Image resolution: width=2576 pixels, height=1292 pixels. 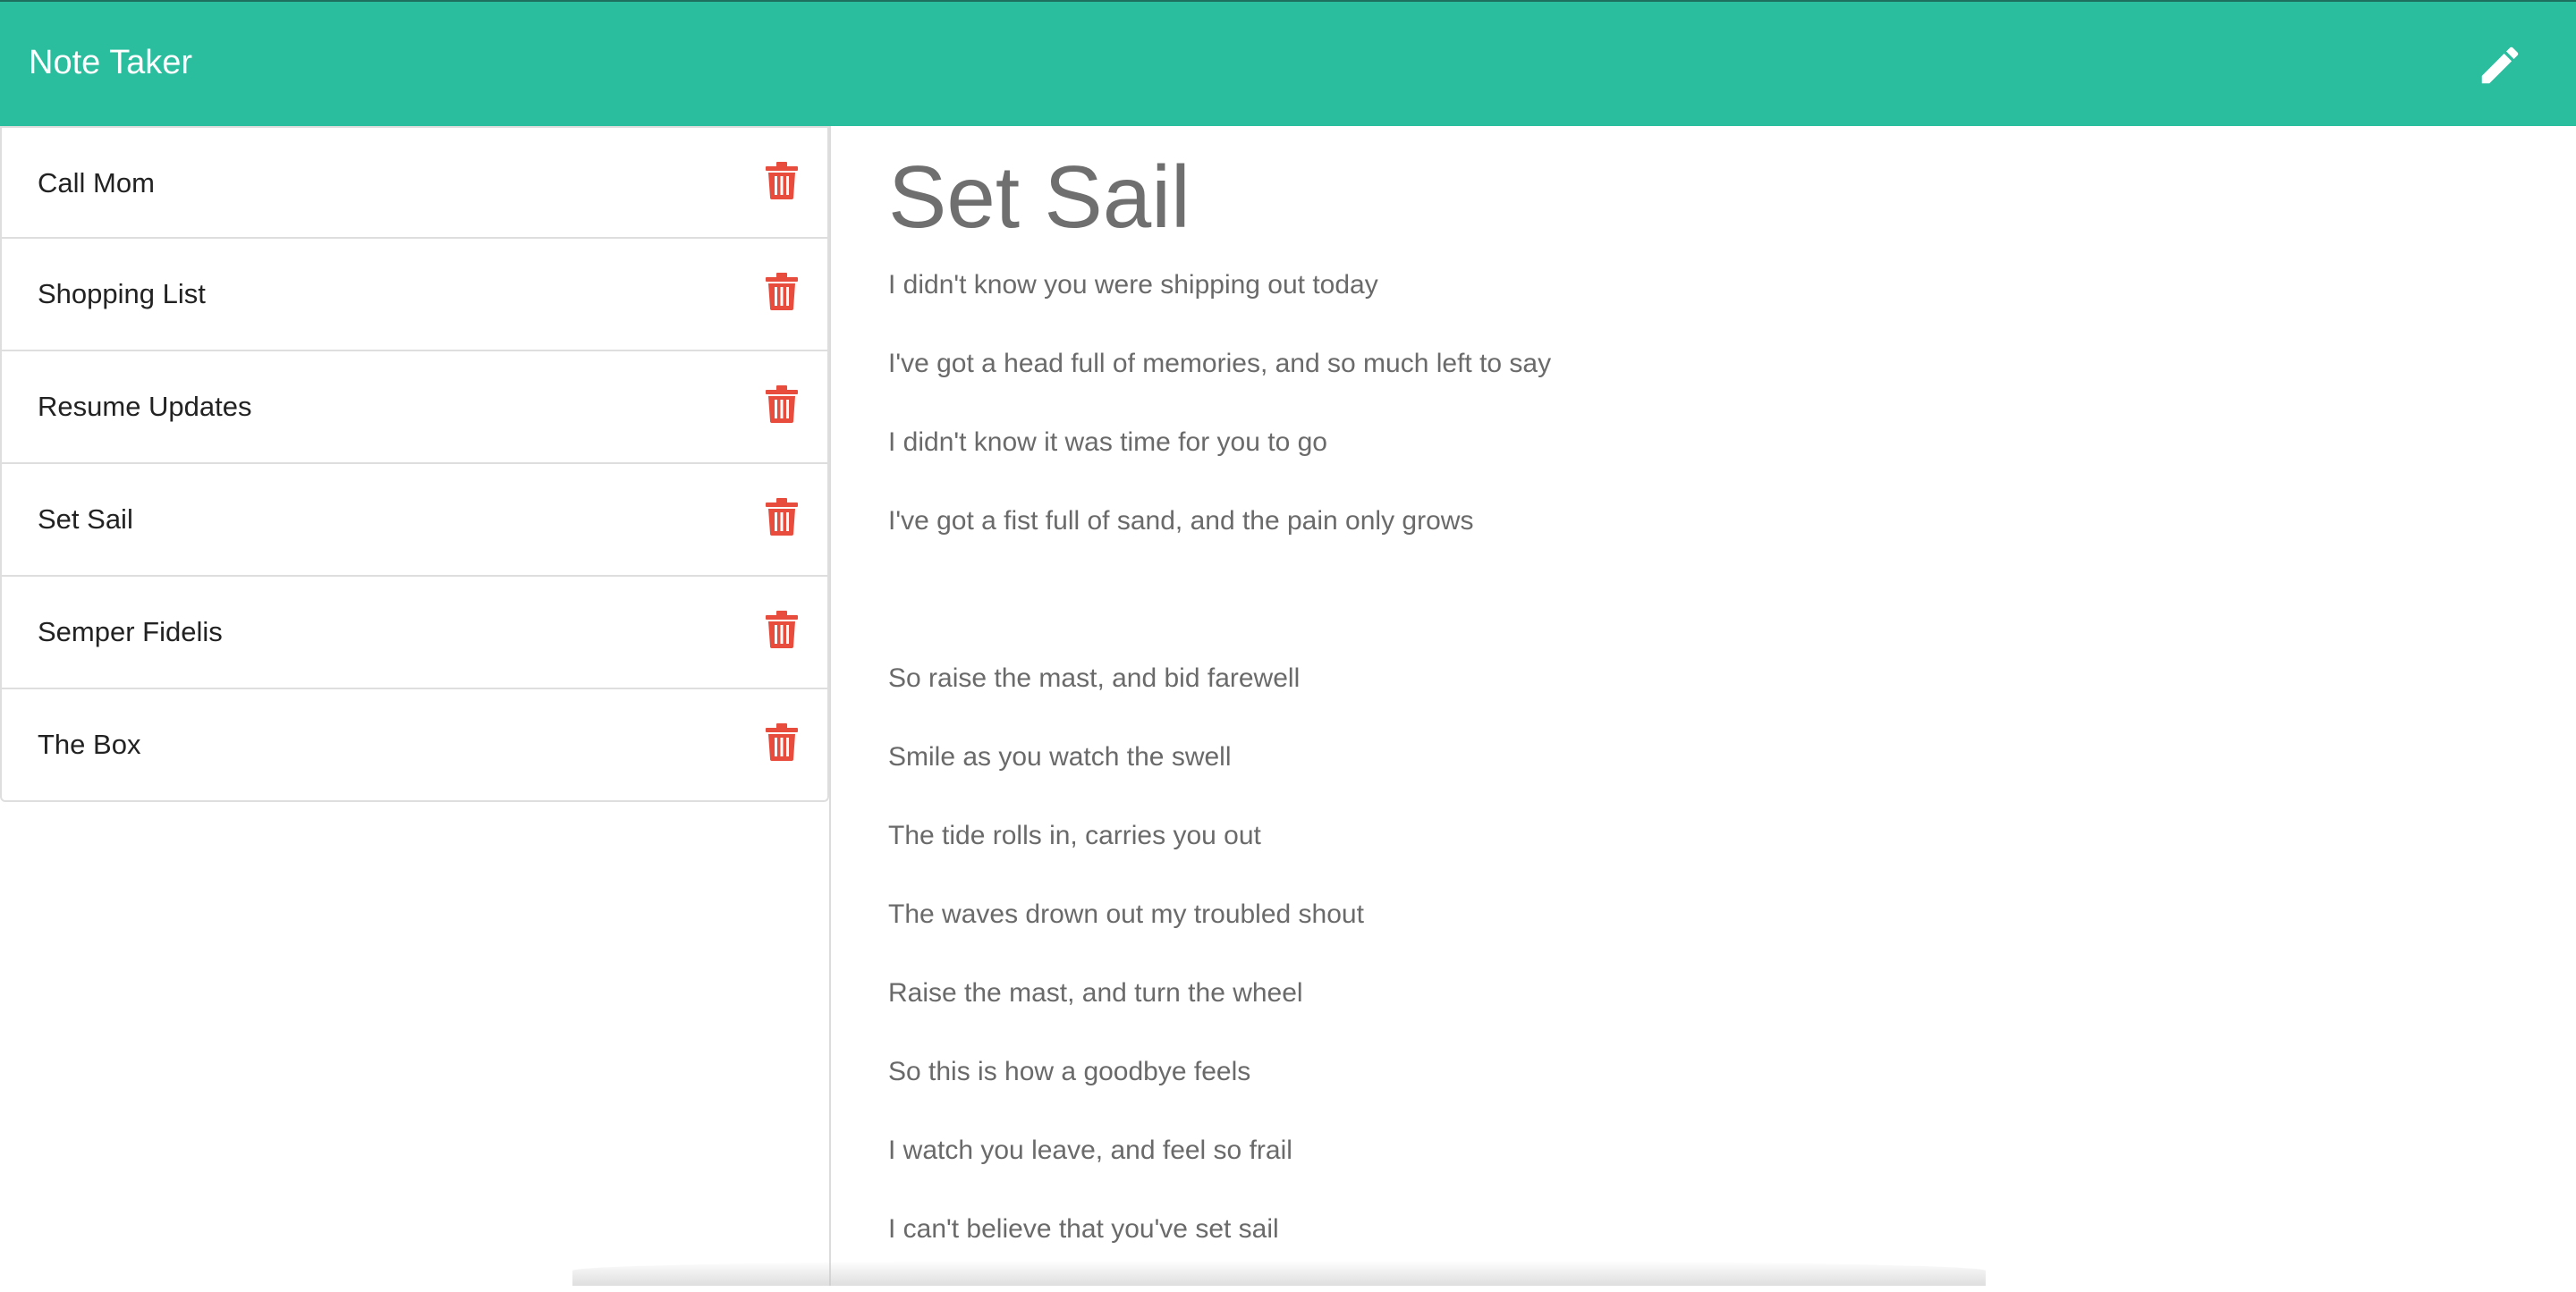 What do you see at coordinates (1060, 757) in the screenshot?
I see `note-line: Smile as you watch the swell` at bounding box center [1060, 757].